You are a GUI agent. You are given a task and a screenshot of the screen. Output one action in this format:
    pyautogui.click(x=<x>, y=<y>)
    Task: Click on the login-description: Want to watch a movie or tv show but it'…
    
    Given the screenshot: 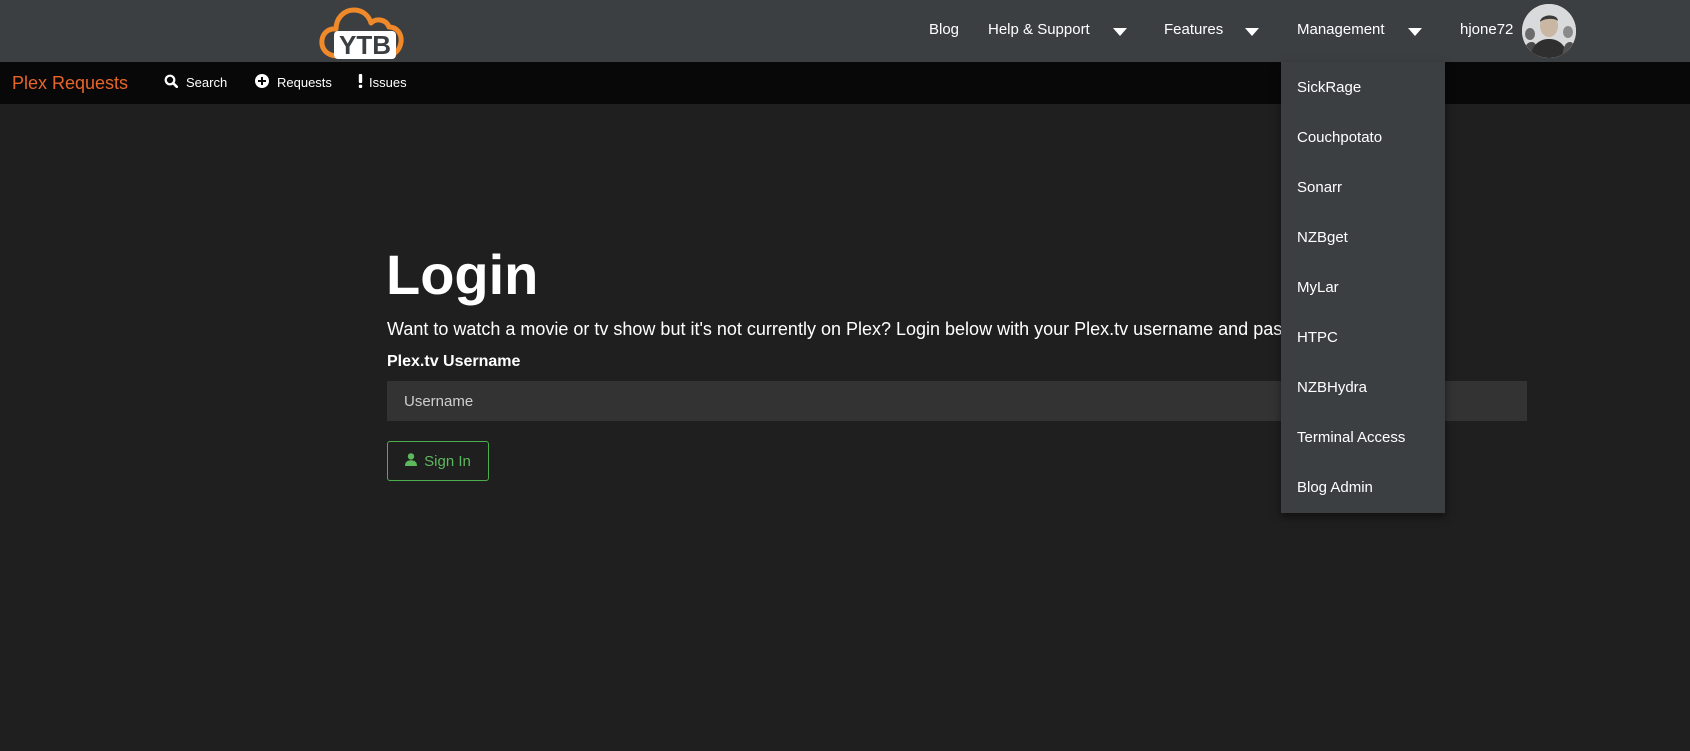 What is the action you would take?
    pyautogui.click(x=837, y=329)
    